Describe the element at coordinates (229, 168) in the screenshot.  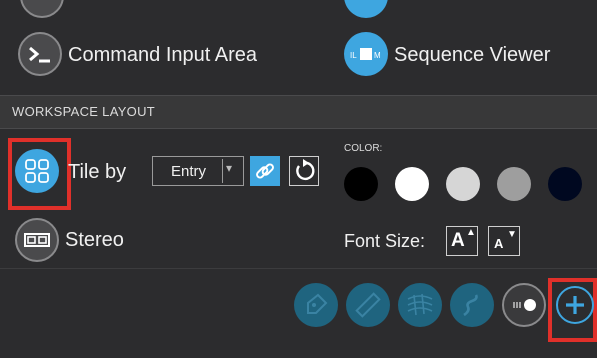
I see `chevron-down-icon: ▾` at that location.